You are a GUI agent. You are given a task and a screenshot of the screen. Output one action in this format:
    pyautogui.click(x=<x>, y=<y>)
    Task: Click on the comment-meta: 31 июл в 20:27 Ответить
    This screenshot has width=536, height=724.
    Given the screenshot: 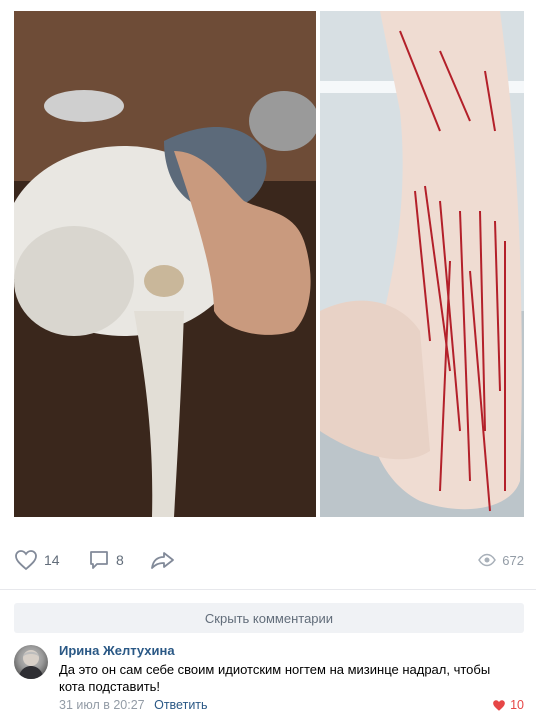 What is the action you would take?
    pyautogui.click(x=133, y=705)
    